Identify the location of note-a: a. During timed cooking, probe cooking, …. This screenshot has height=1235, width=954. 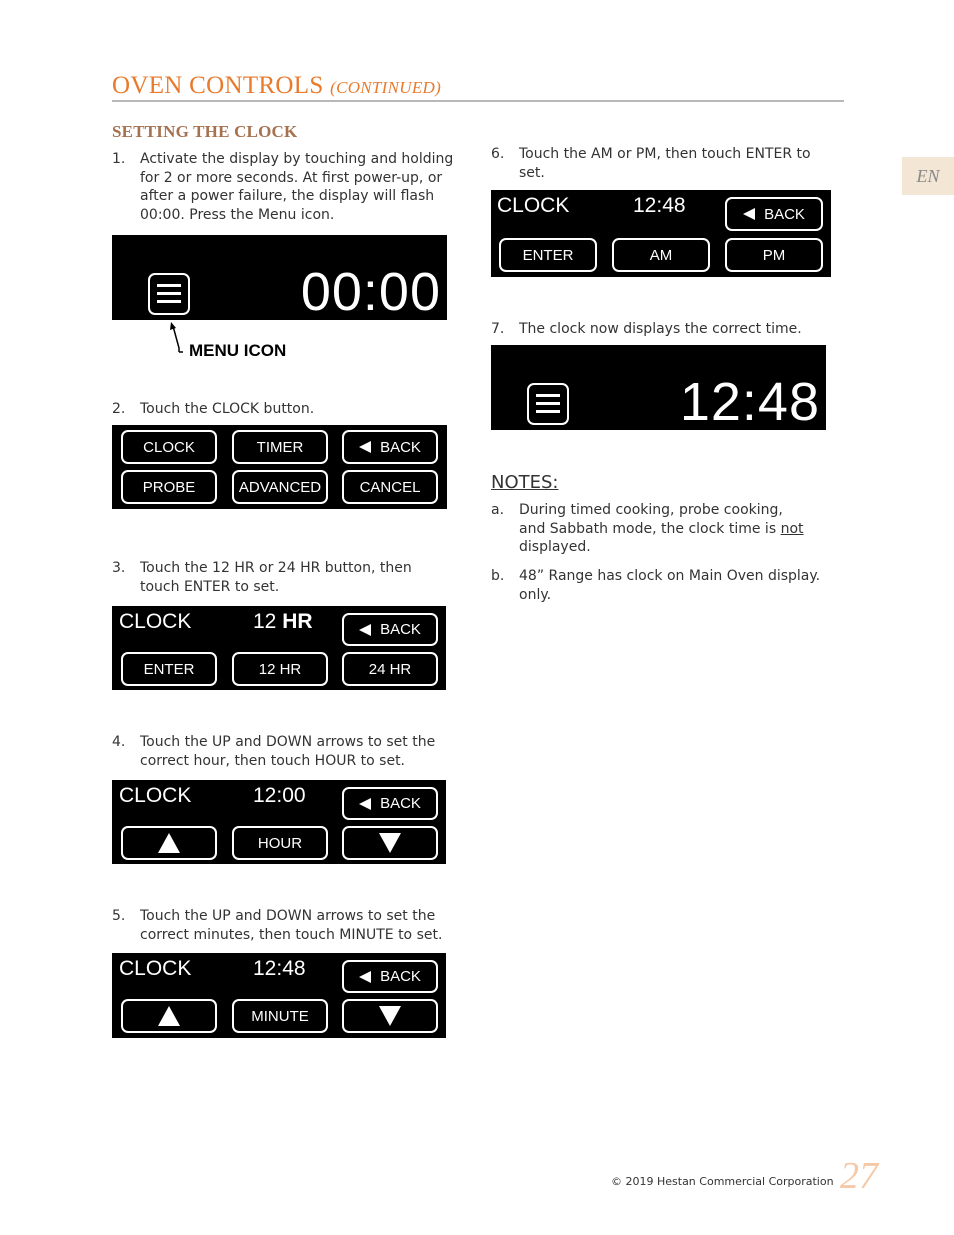
(671, 530).